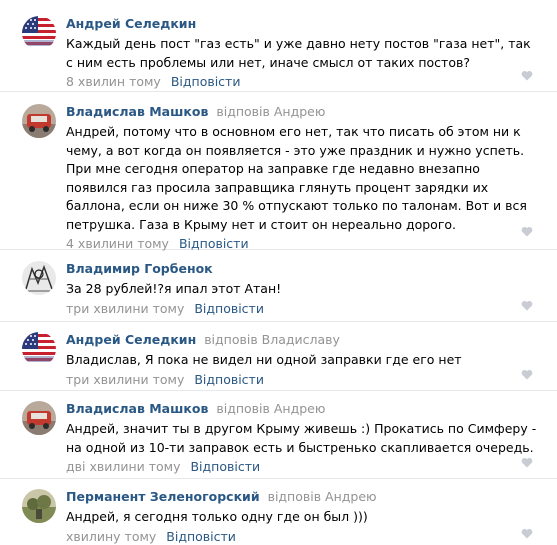  Describe the element at coordinates (111, 536) in the screenshot. I see `comment-time: хвилину тому` at that location.